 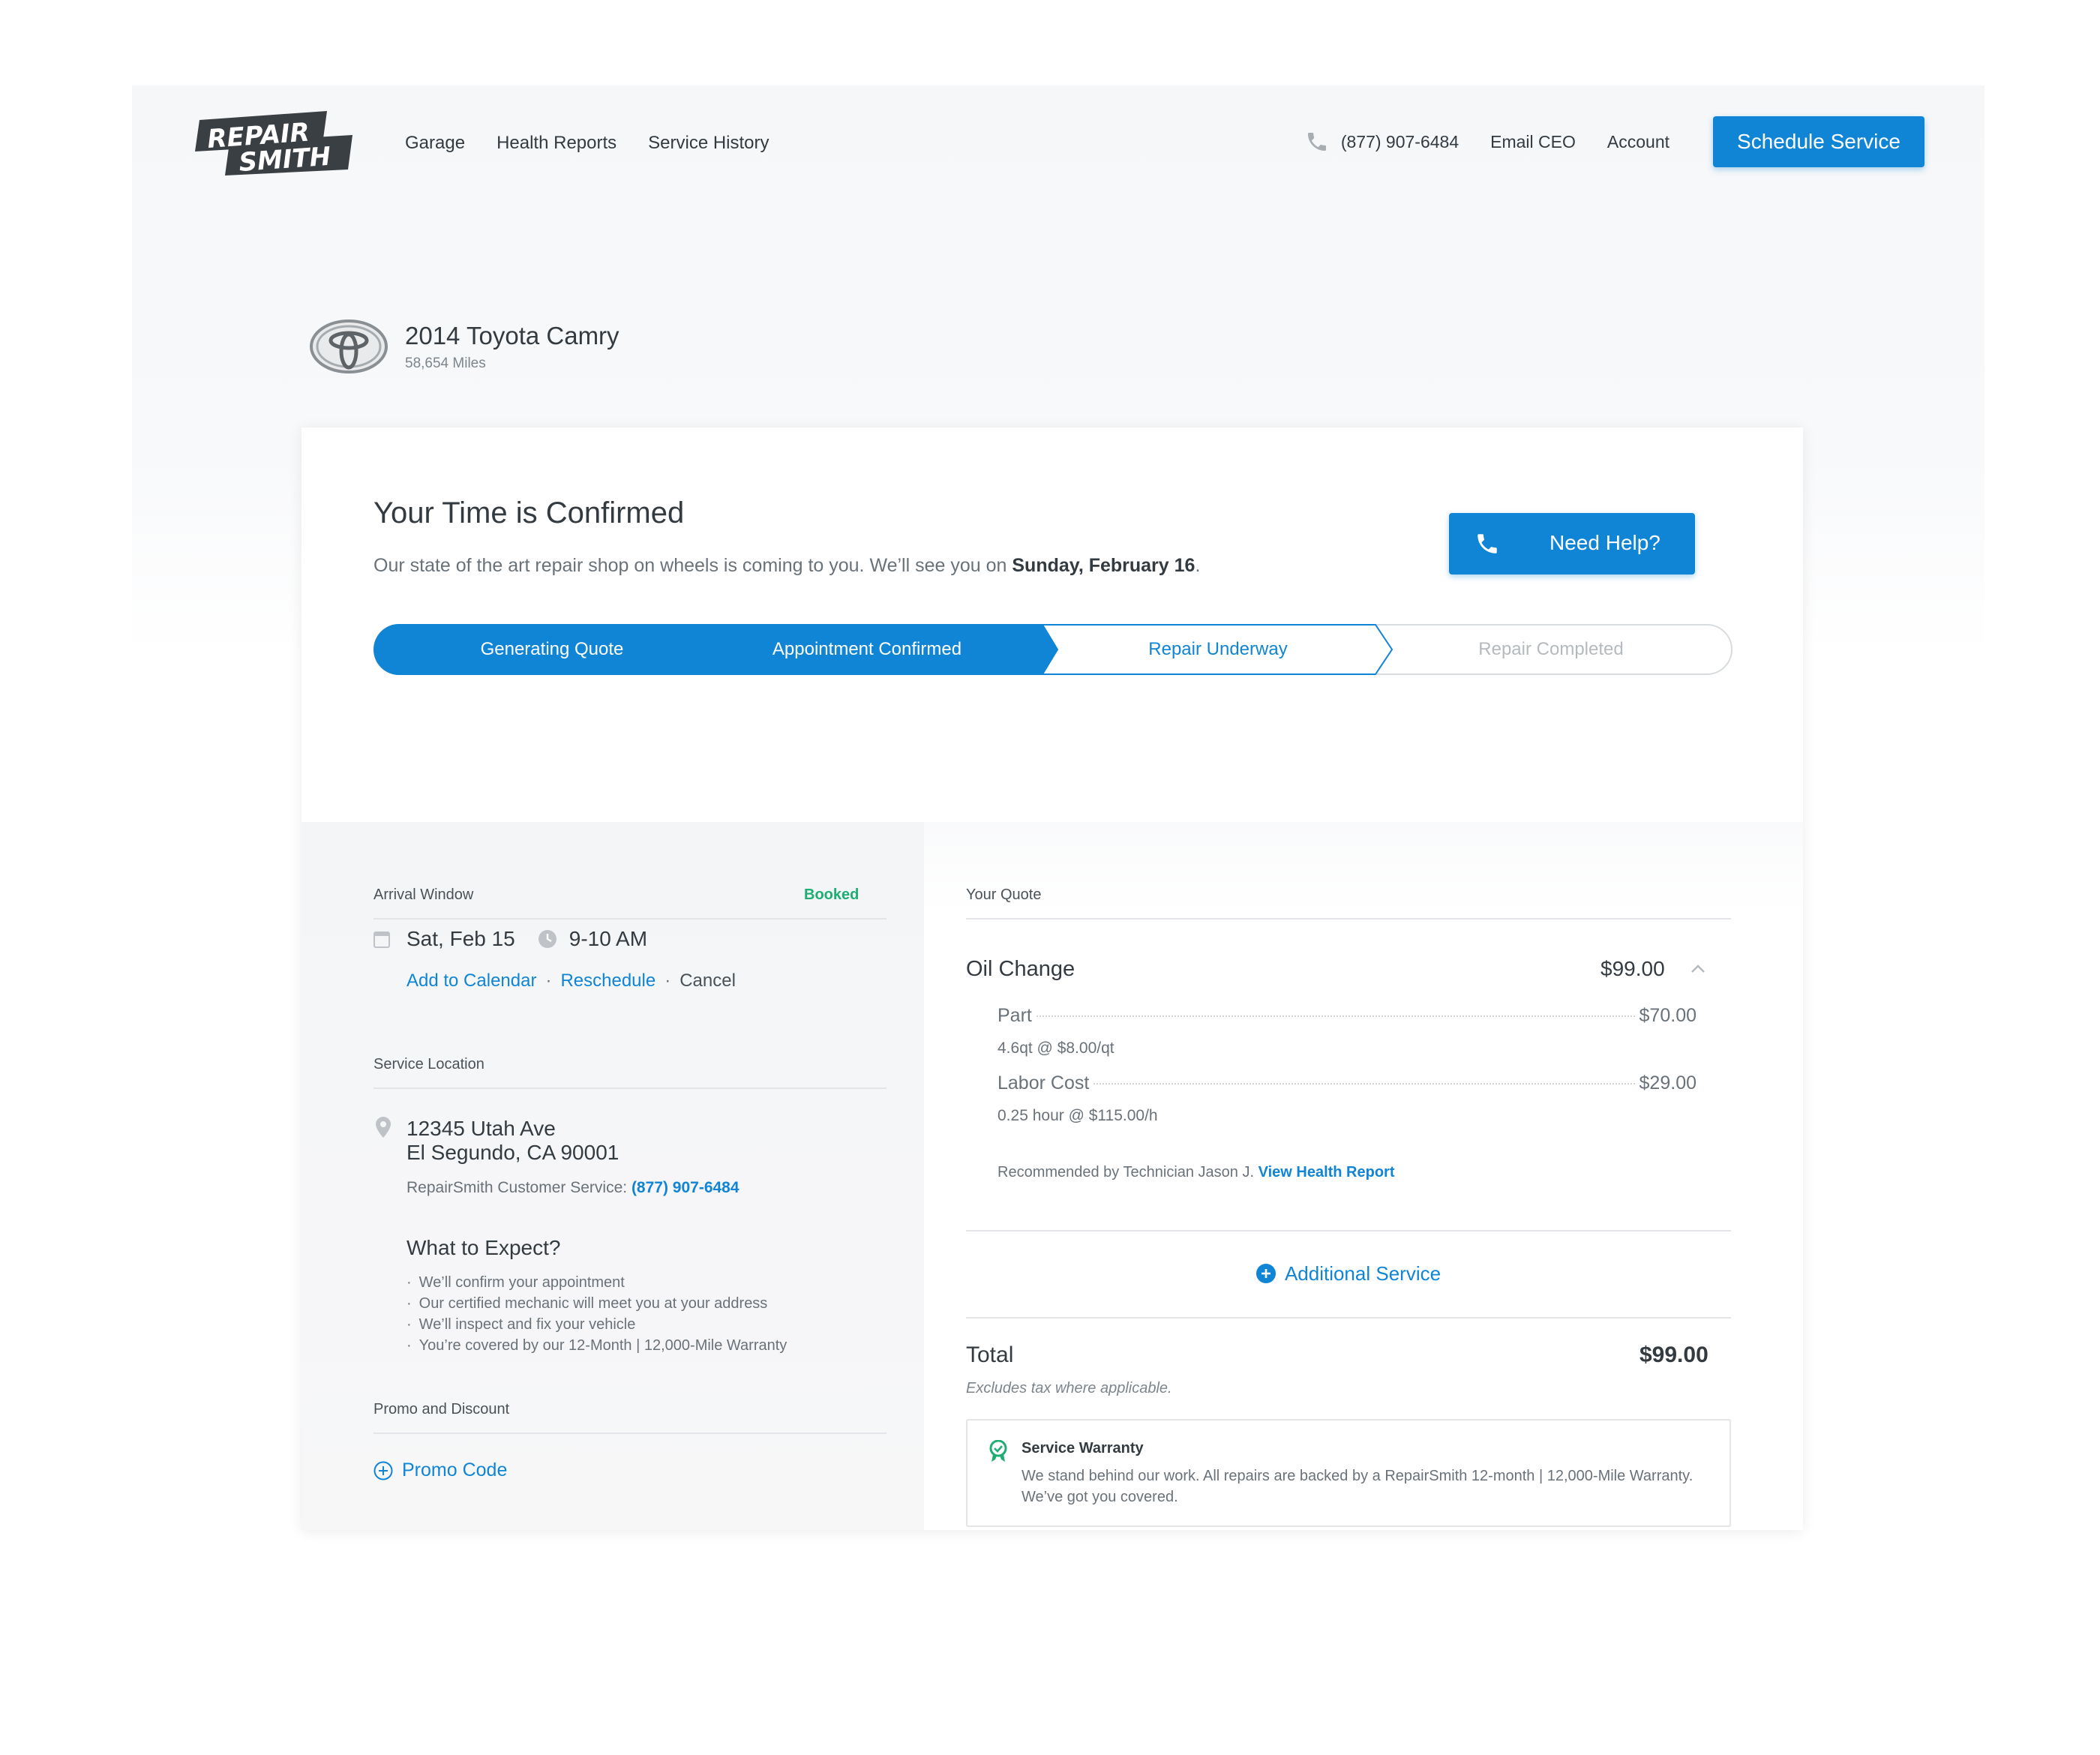 I want to click on need-help-label: Need Help?, so click(x=1605, y=542).